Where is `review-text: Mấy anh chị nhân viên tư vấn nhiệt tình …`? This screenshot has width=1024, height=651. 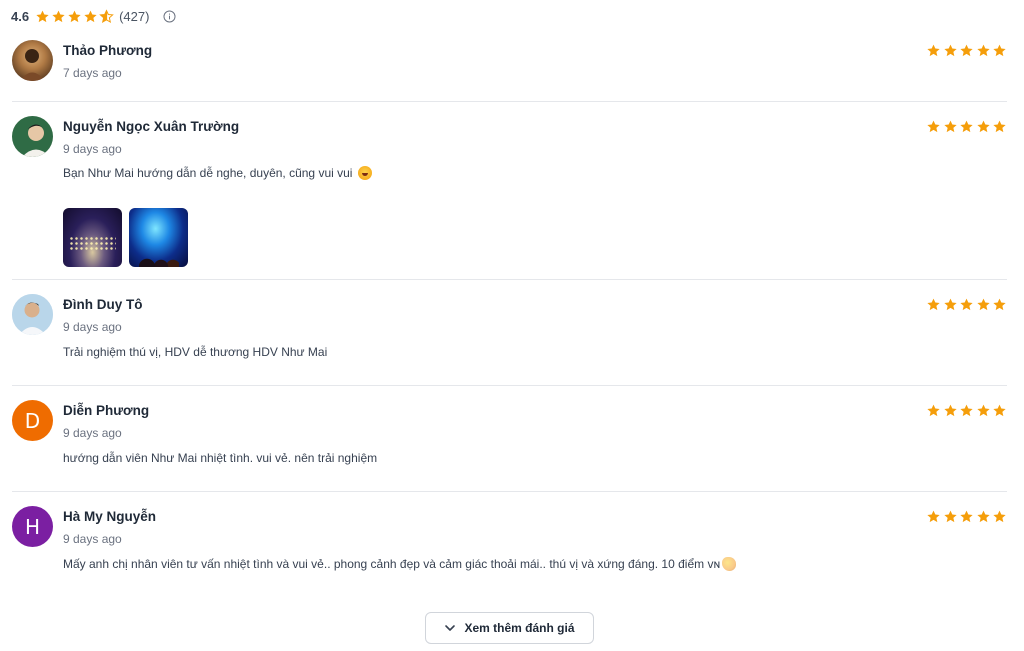 review-text: Mấy anh chị nhân viên tư vấn nhiệt tình … is located at coordinates (400, 564).